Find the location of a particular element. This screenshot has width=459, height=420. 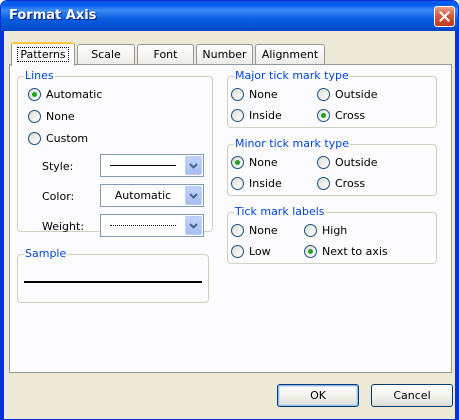

dotted-line-swatch is located at coordinates (143, 225).